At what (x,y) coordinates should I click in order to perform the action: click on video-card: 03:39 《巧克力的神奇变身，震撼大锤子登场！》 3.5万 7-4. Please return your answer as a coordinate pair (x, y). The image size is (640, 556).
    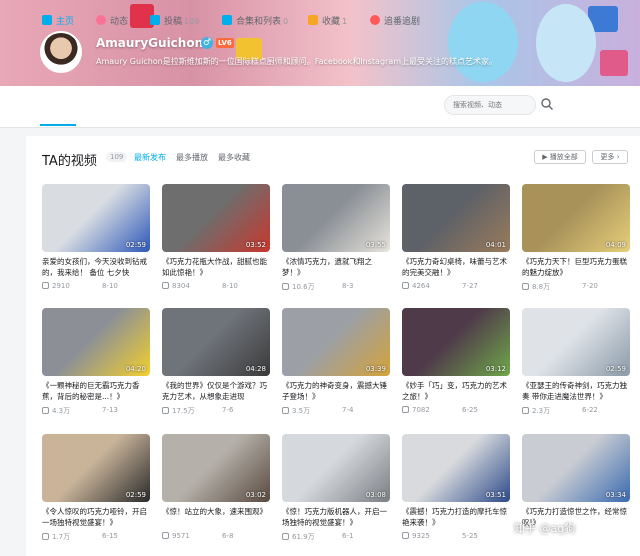
    Looking at the image, I should click on (336, 367).